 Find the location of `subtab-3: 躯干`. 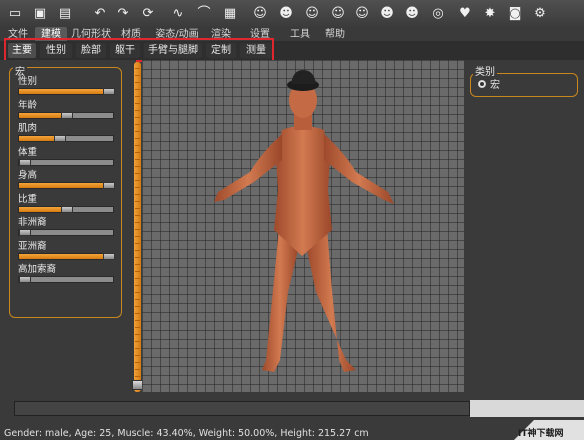

subtab-3: 躯干 is located at coordinates (125, 50).